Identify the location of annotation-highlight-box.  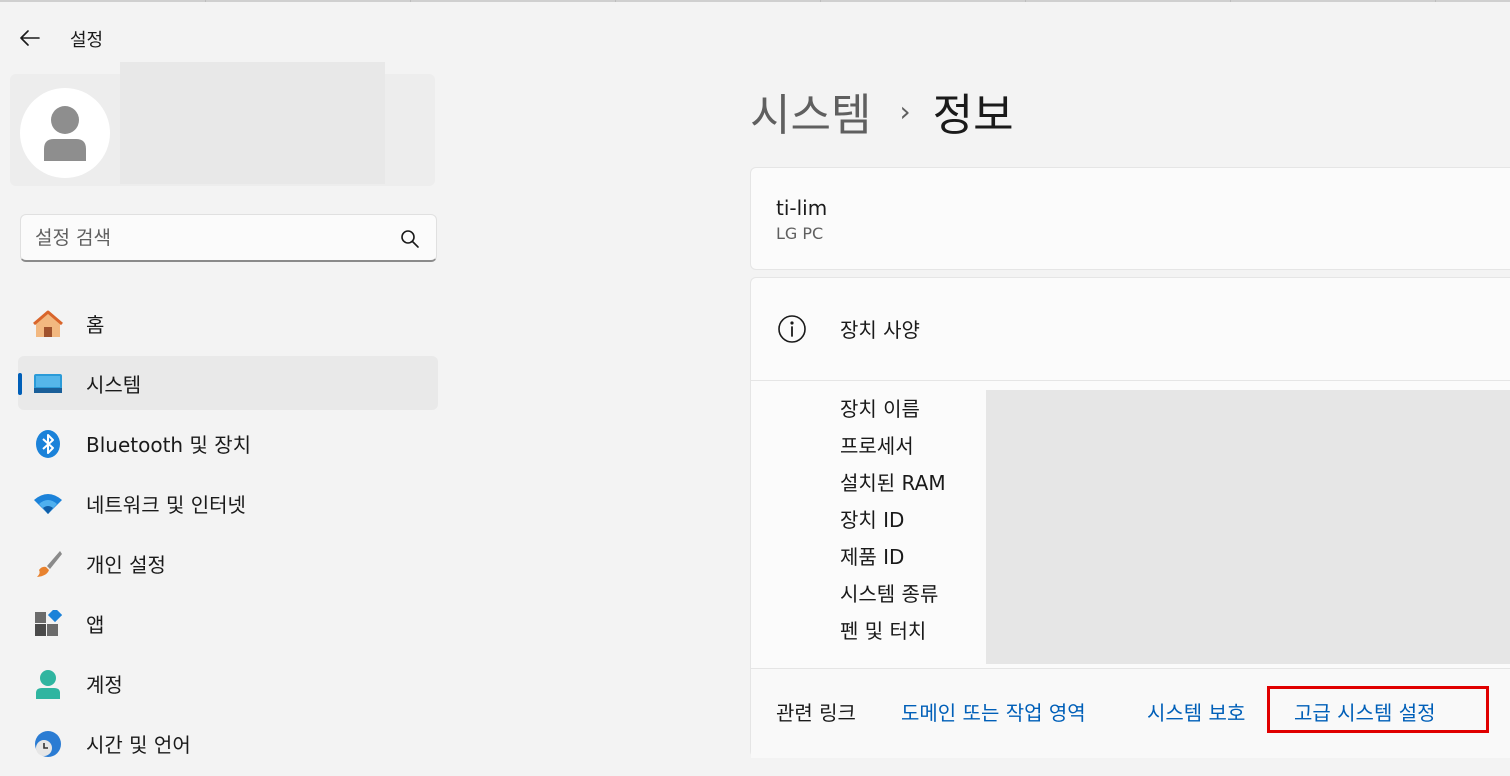
(1378, 709).